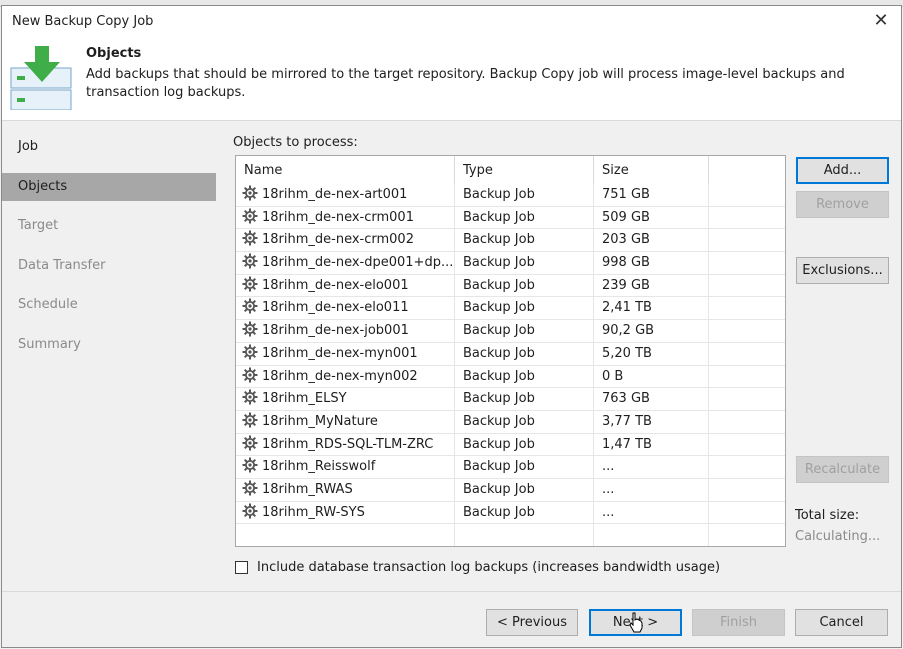 The height and width of the screenshot is (649, 903). I want to click on table-header: Name Type Size, so click(510, 170).